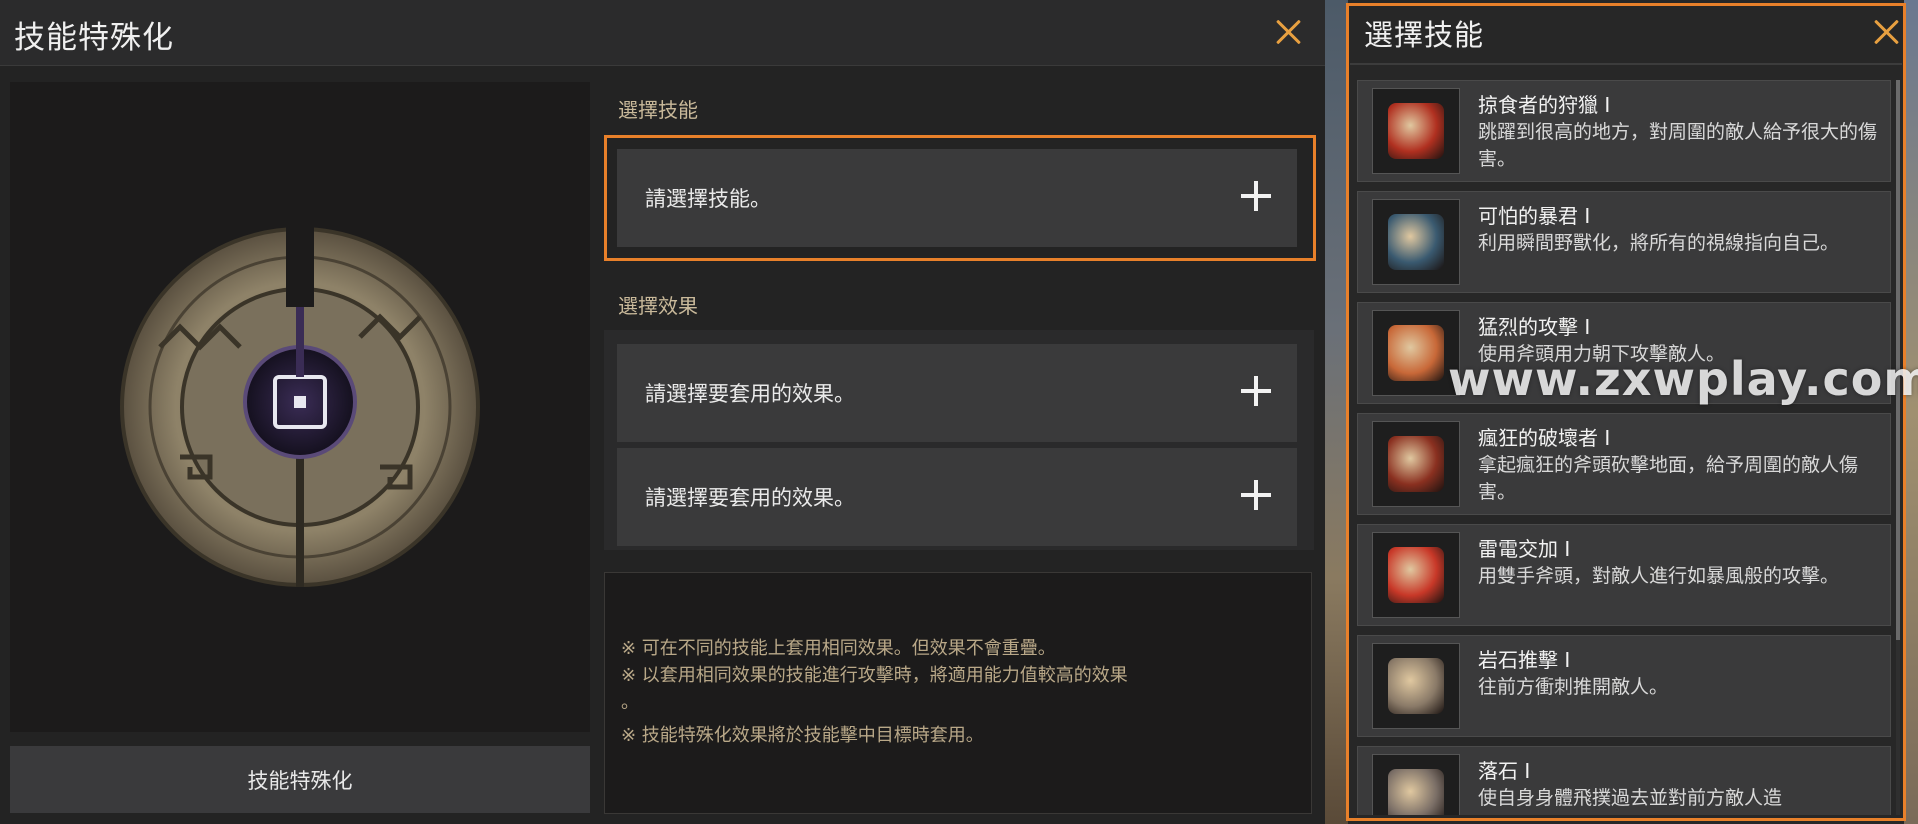 This screenshot has width=1918, height=824. What do you see at coordinates (802, 735) in the screenshot?
I see `note-line: ※ 技能特殊化效果將於技能擊中目標時套用。` at bounding box center [802, 735].